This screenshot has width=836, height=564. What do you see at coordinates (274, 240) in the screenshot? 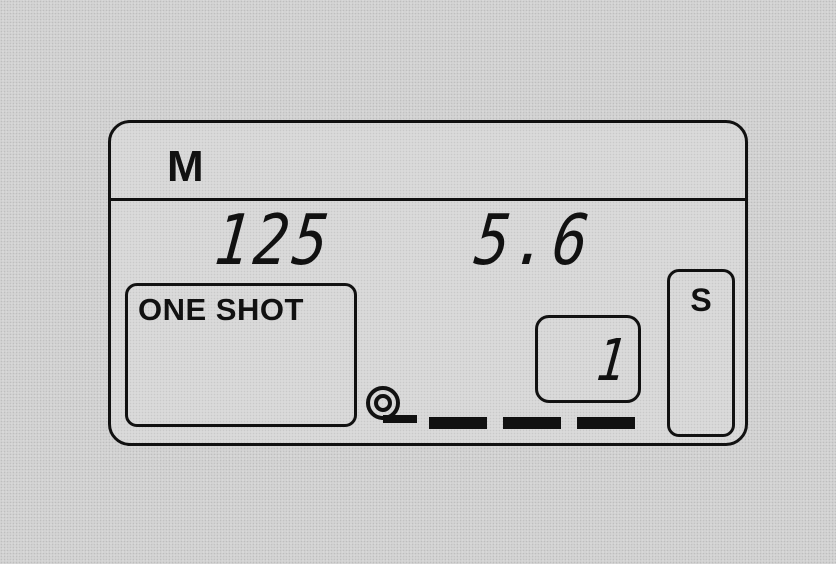
I see `shutter-speed-readout: 125` at bounding box center [274, 240].